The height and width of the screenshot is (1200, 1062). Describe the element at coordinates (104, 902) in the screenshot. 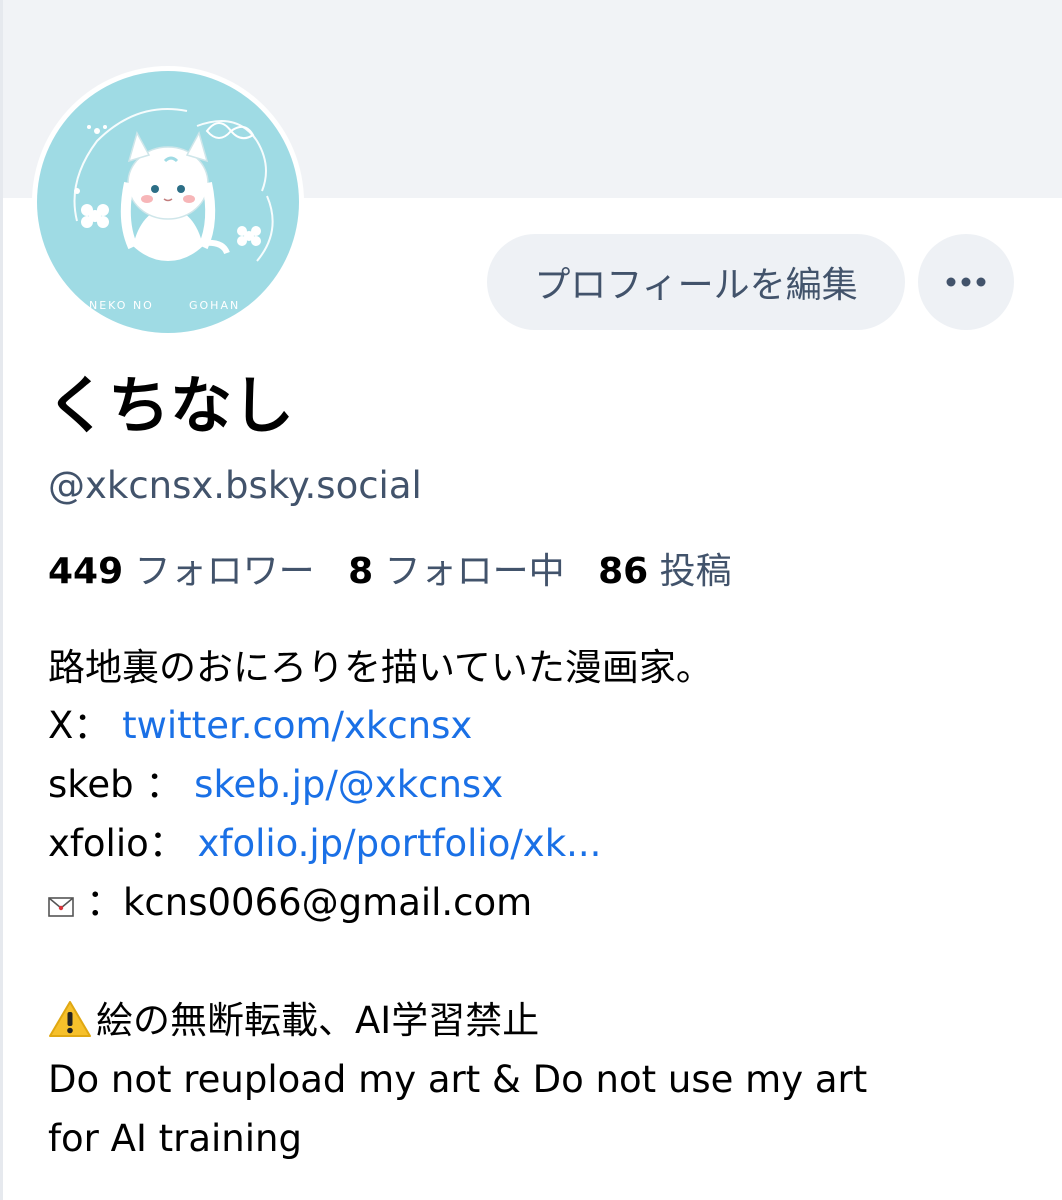

I see `bio-mail-prefix: ：` at that location.